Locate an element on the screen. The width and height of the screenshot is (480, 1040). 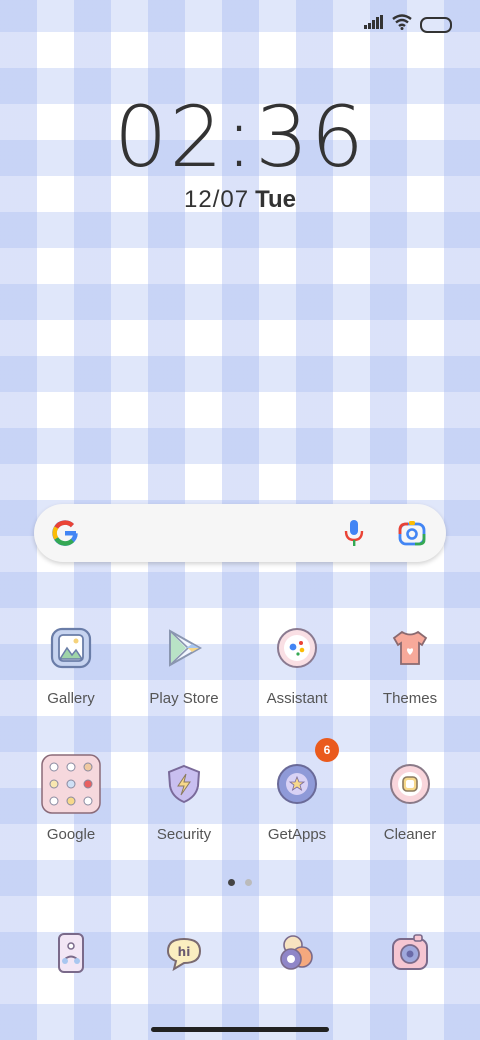
app-label: Assistant is located at coordinates (297, 698).